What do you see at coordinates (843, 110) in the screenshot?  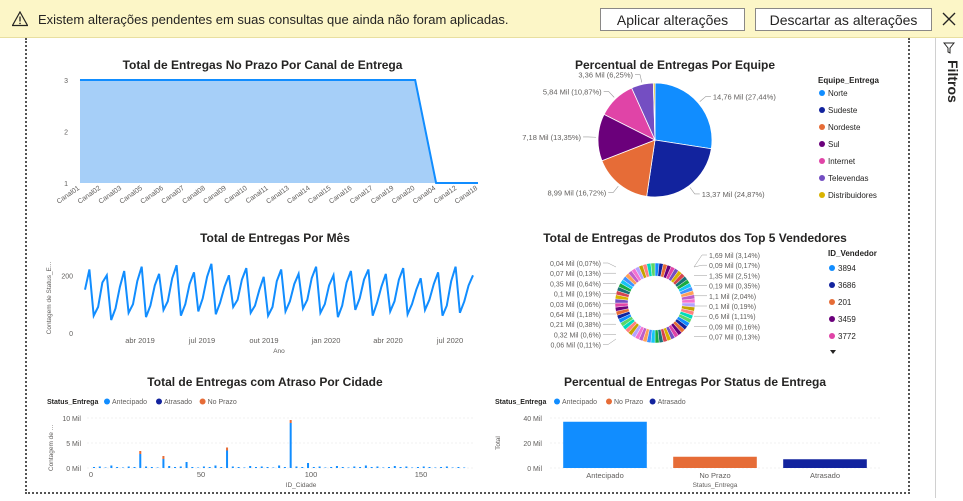 I see `legend-item: Sudeste` at bounding box center [843, 110].